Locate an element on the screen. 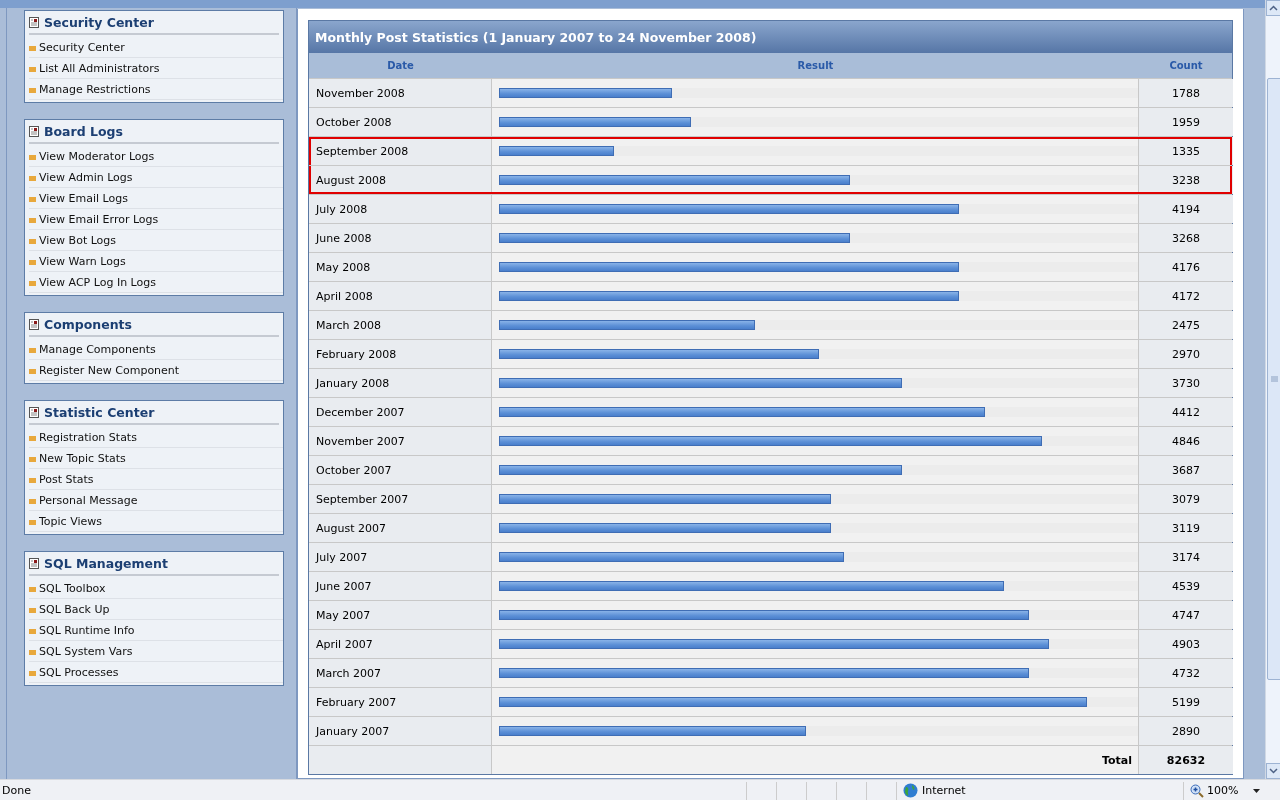 Image resolution: width=1280 pixels, height=800 pixels. date-cell: January 2008 is located at coordinates (400, 383).